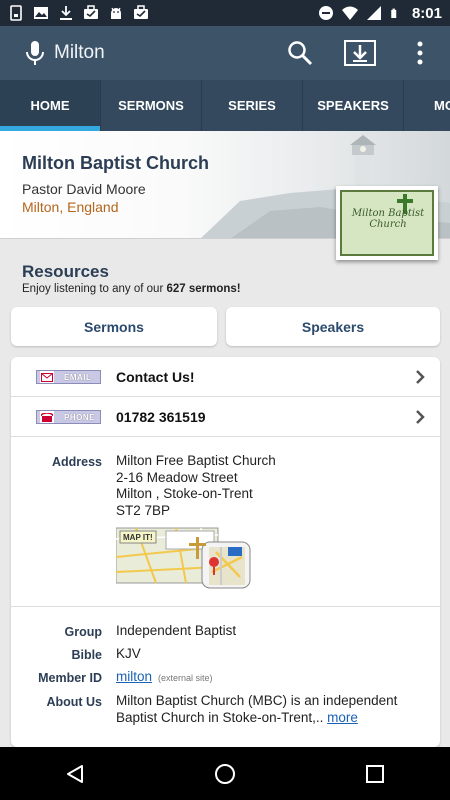 The height and width of the screenshot is (800, 450). Describe the element at coordinates (225, 13) in the screenshot. I see `status-bar: 8:01` at that location.